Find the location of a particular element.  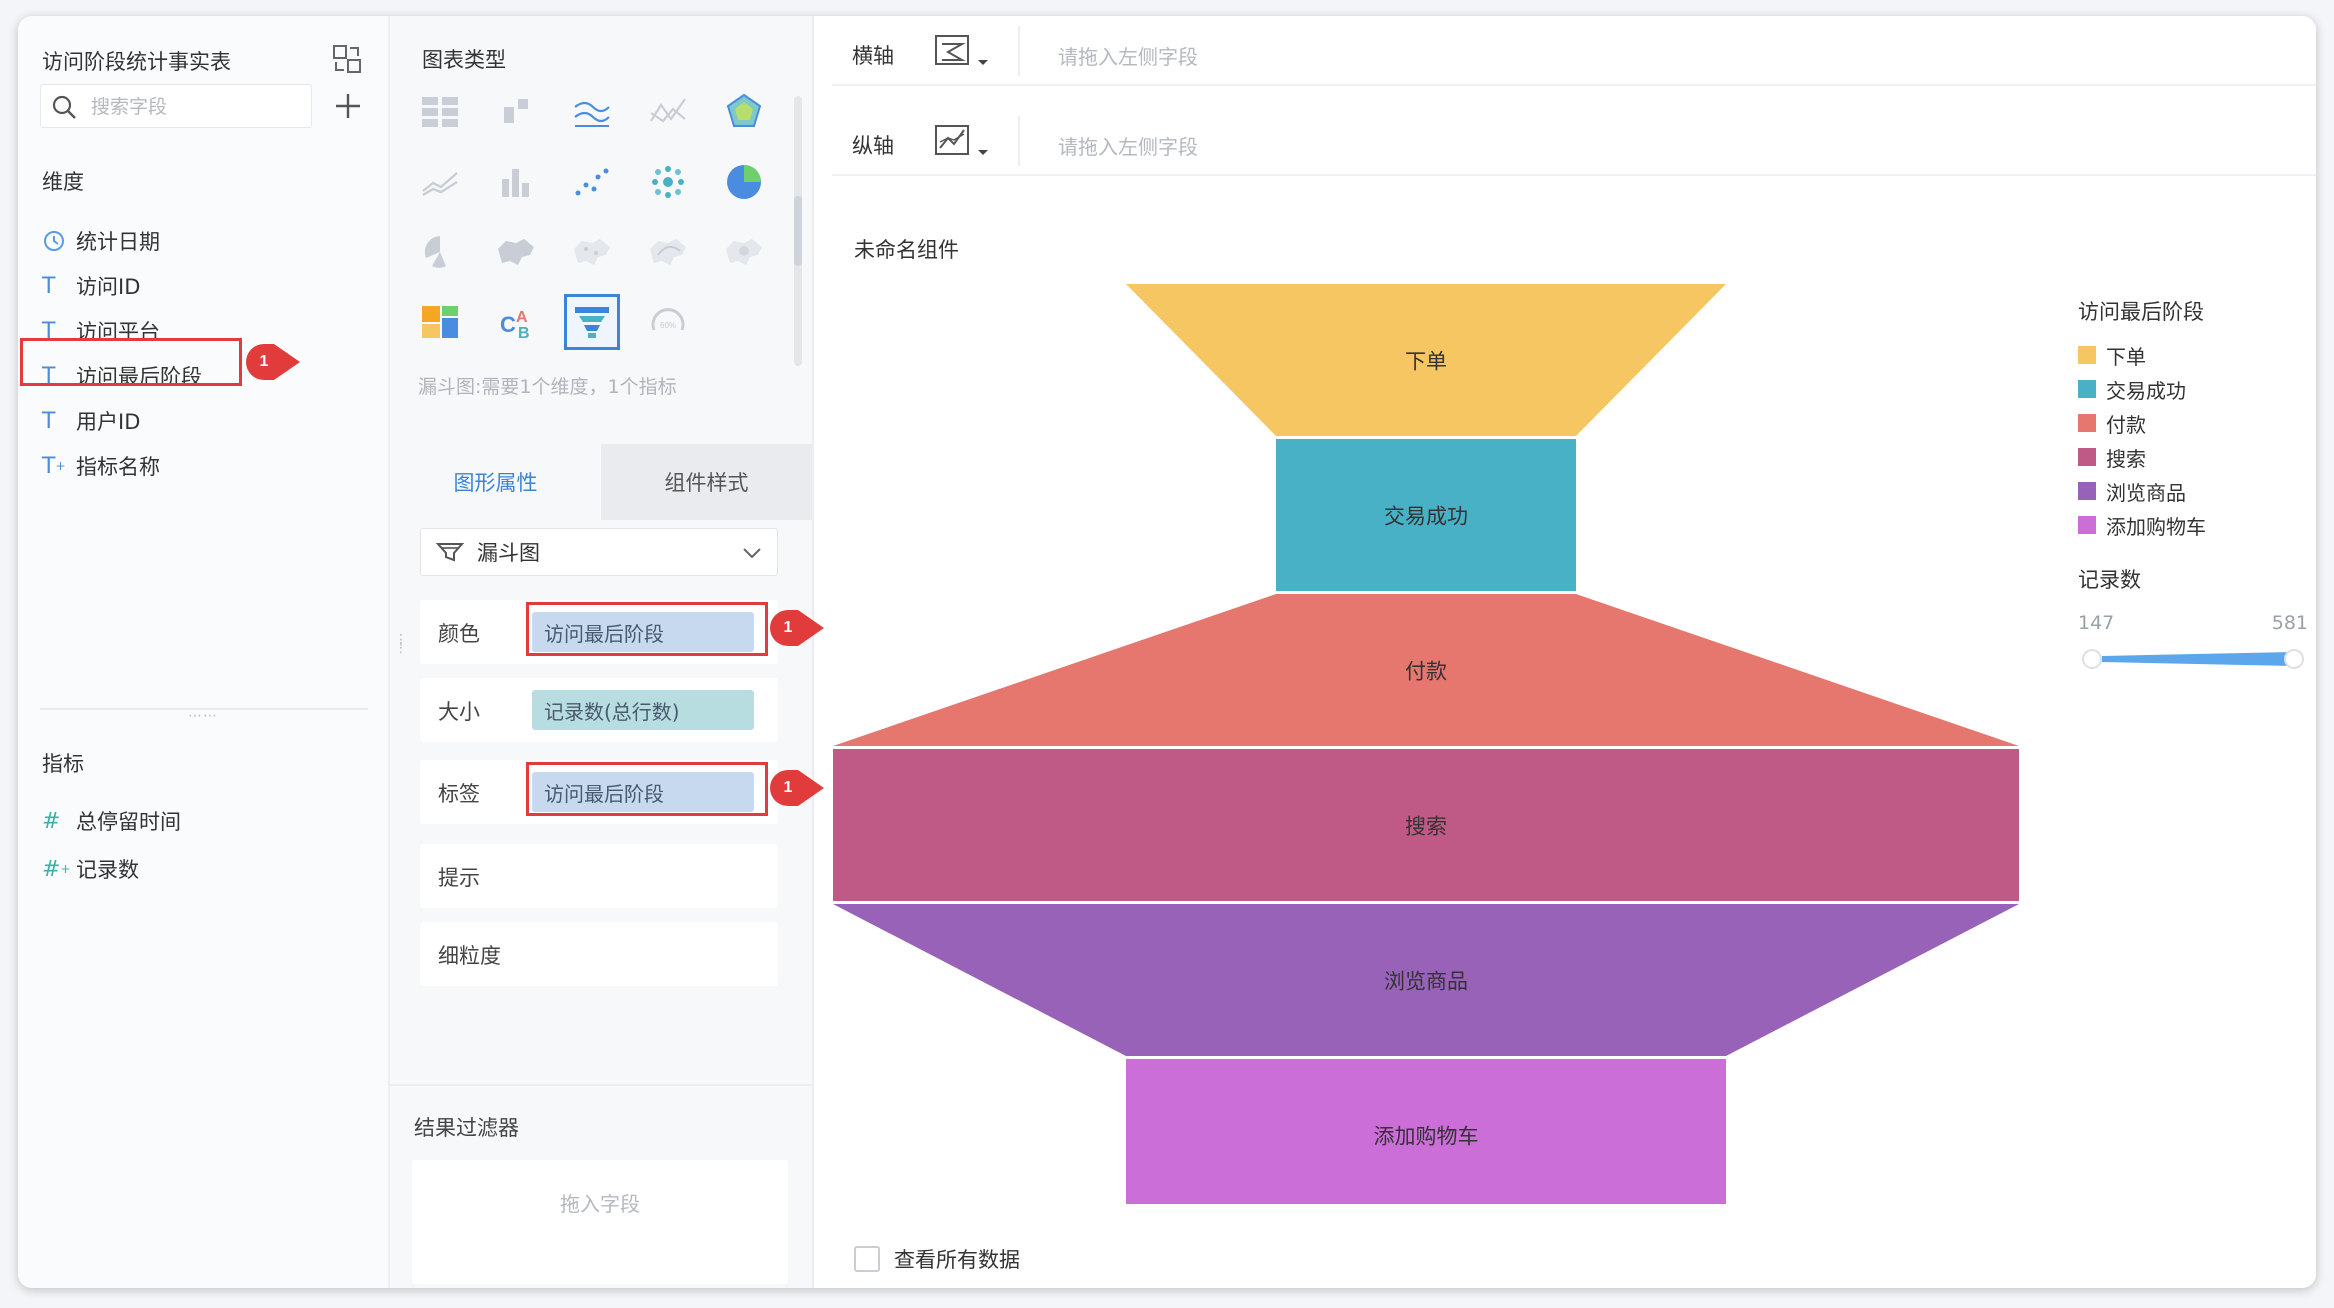

result-filter-title: 结果过滤器 is located at coordinates (466, 1128).